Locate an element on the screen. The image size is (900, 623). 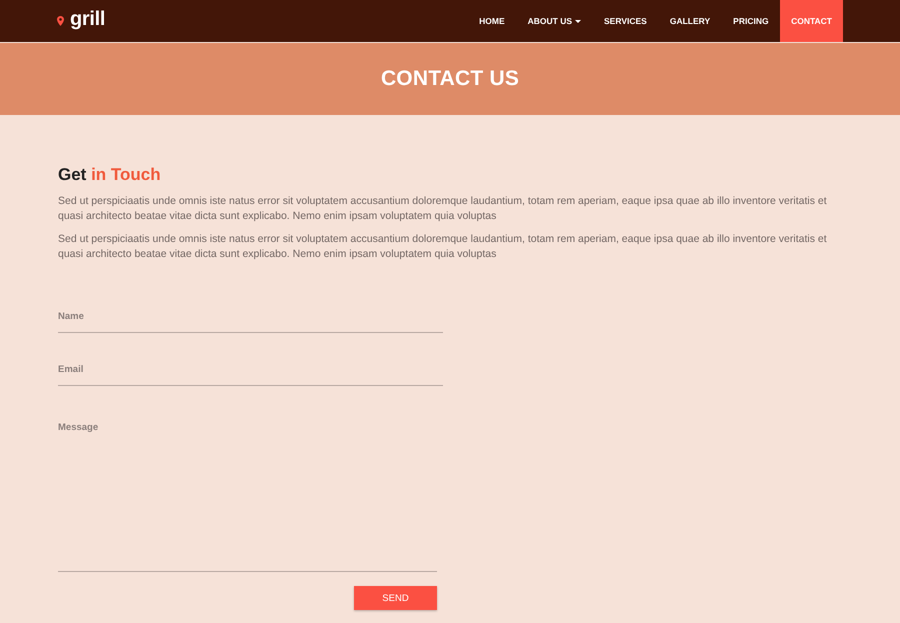
nav-link: PRICING is located at coordinates (751, 21).